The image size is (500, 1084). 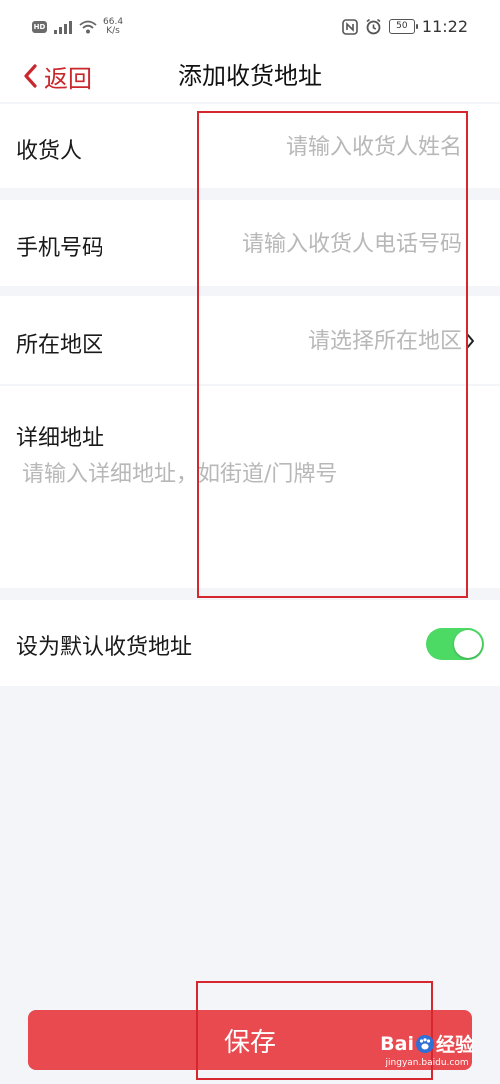 I want to click on network-speed: 66.4 K/s, so click(x=113, y=27).